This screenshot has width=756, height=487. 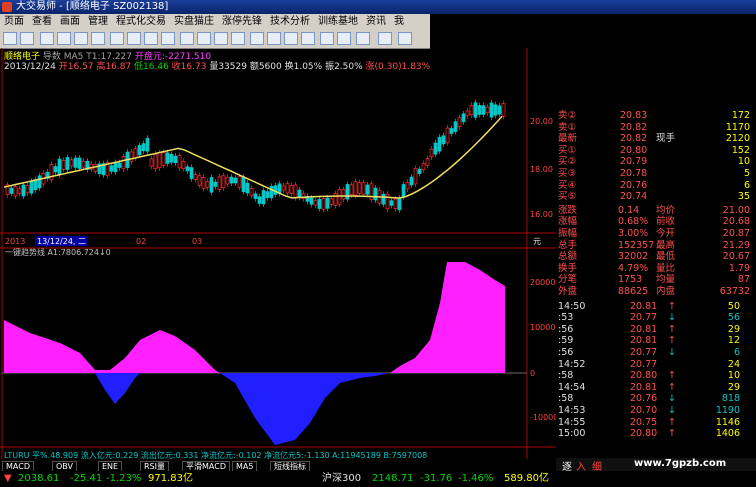 What do you see at coordinates (344, 38) in the screenshot?
I see `favorite-icon` at bounding box center [344, 38].